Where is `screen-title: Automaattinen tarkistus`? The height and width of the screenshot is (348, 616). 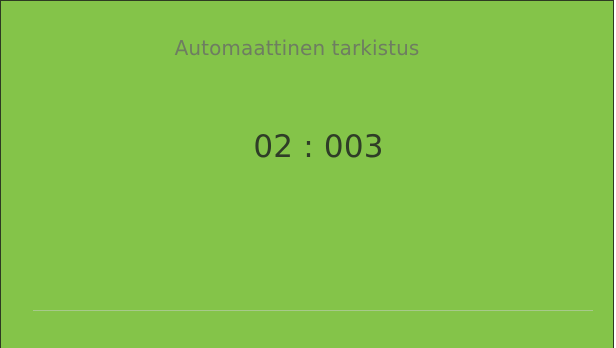 screen-title: Automaattinen tarkistus is located at coordinates (297, 48).